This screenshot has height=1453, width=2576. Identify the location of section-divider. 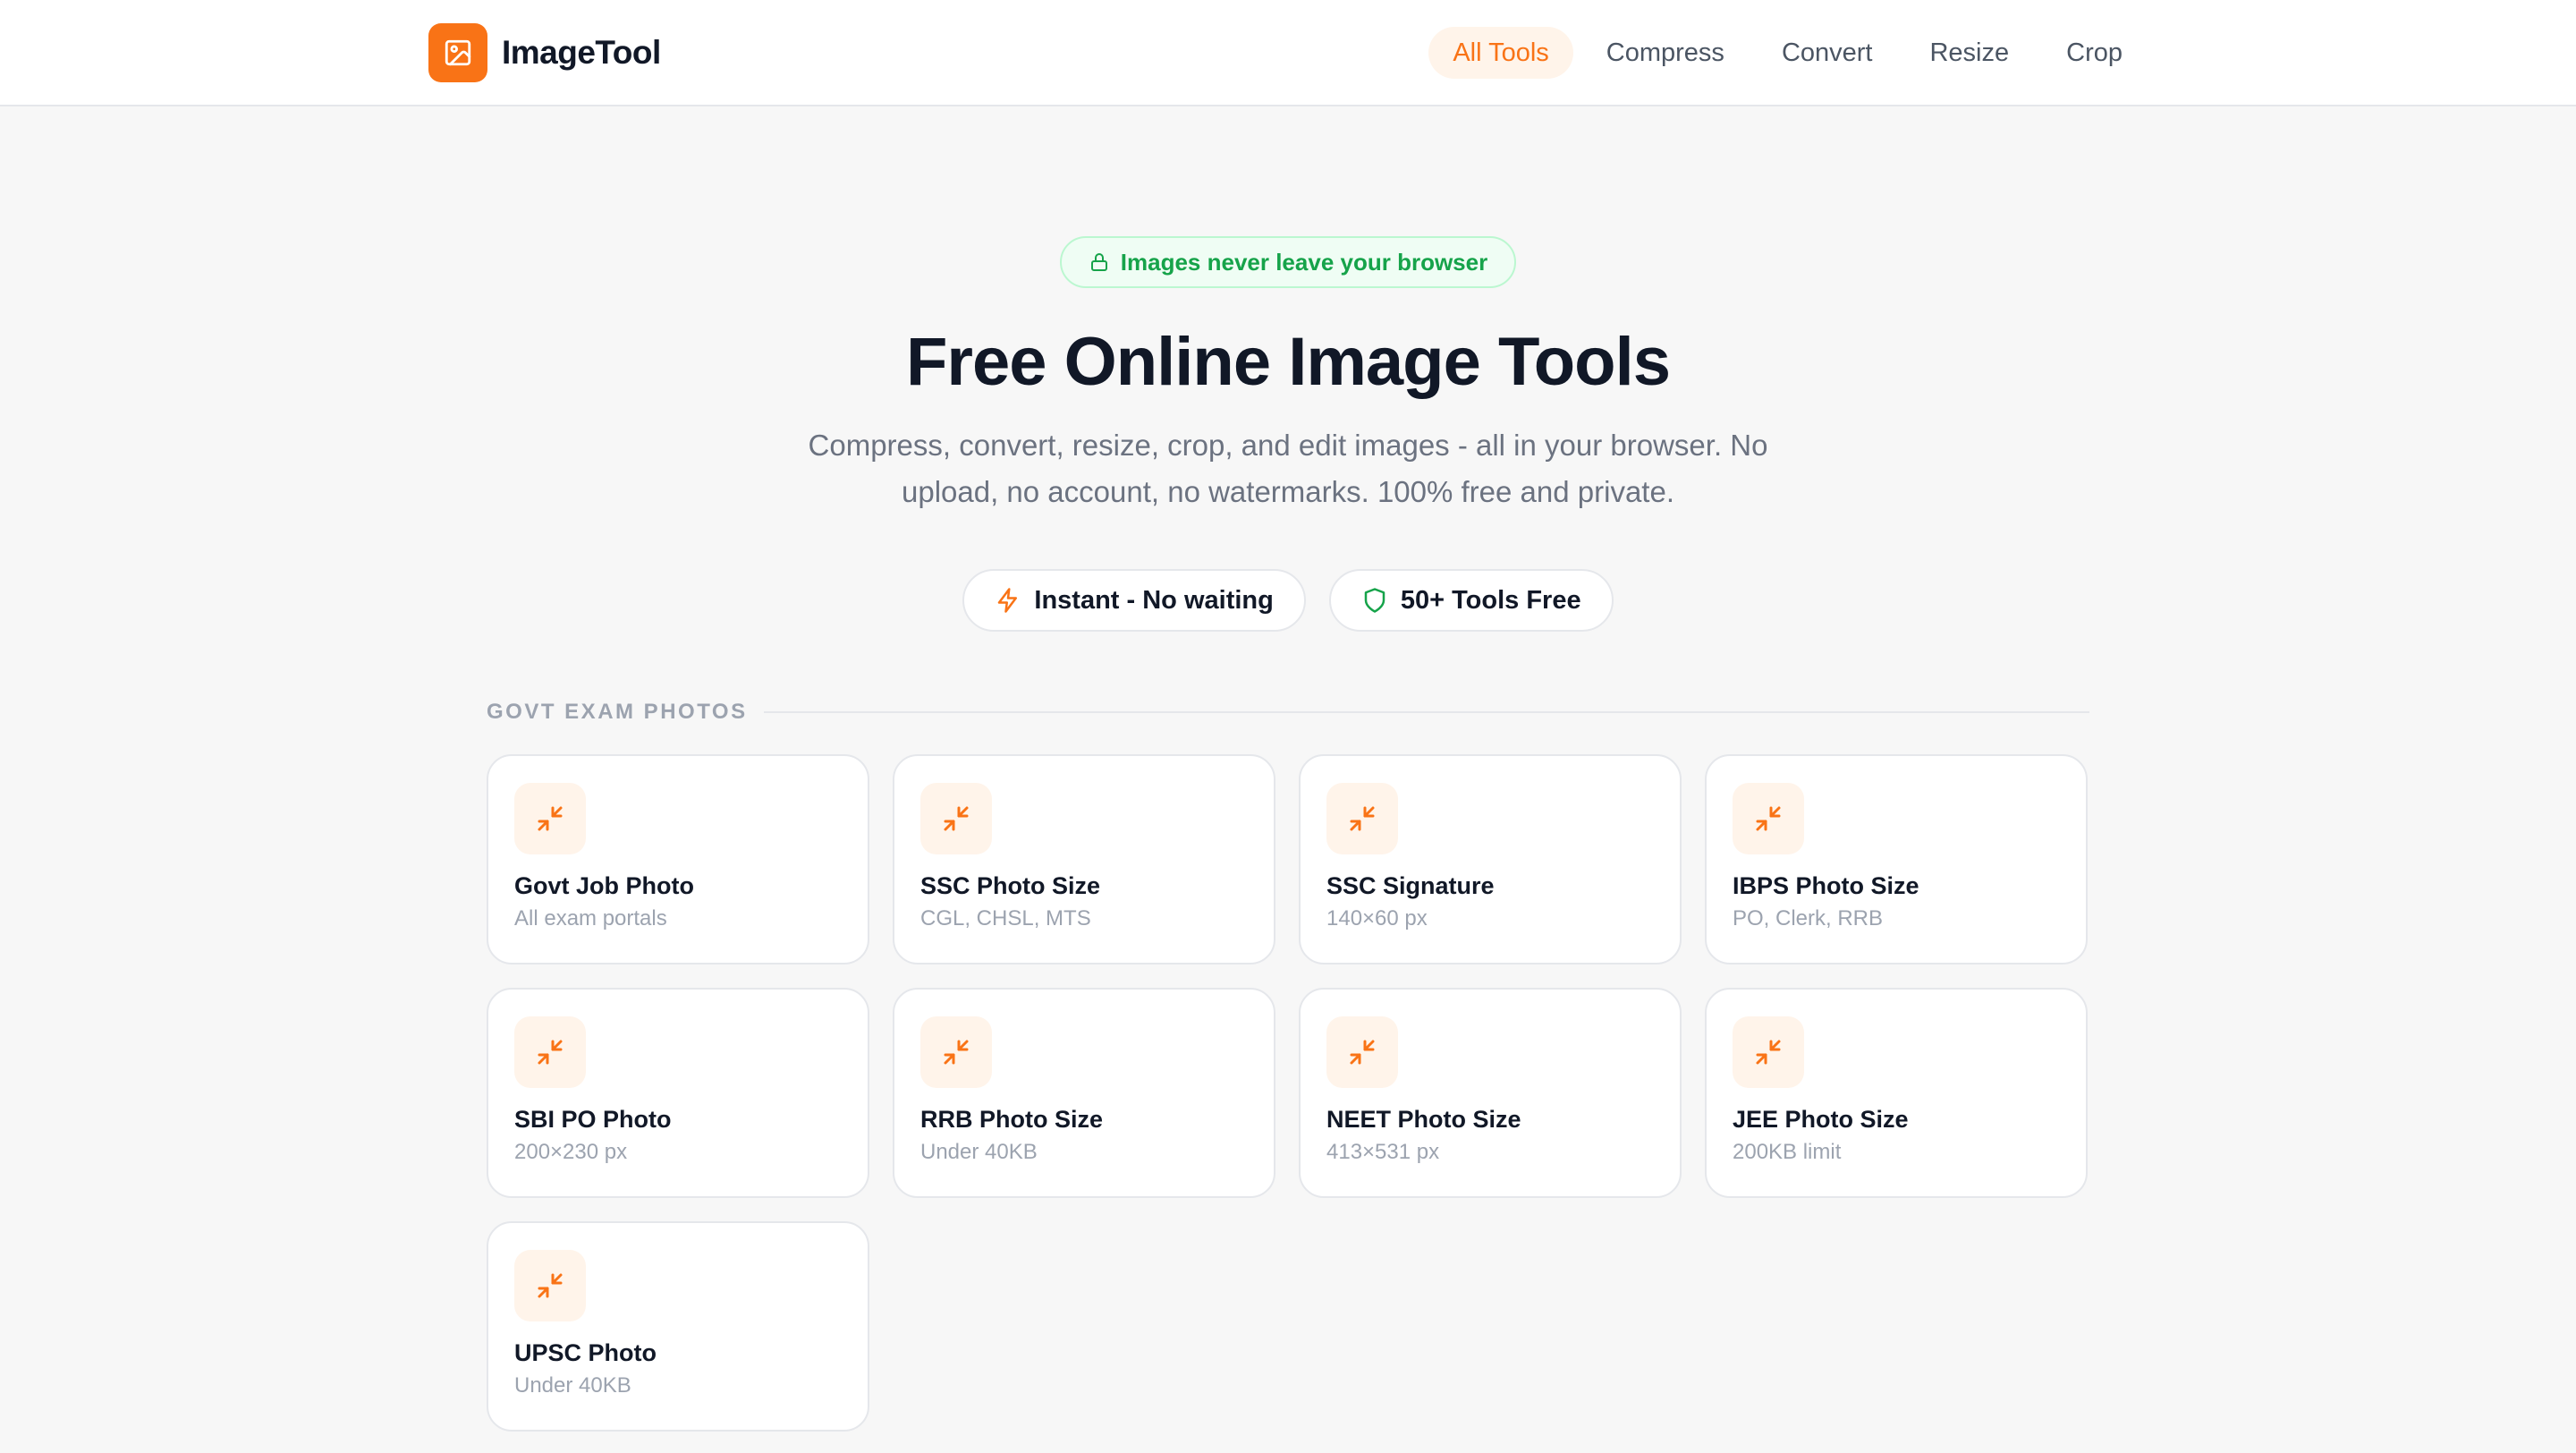
(1426, 712).